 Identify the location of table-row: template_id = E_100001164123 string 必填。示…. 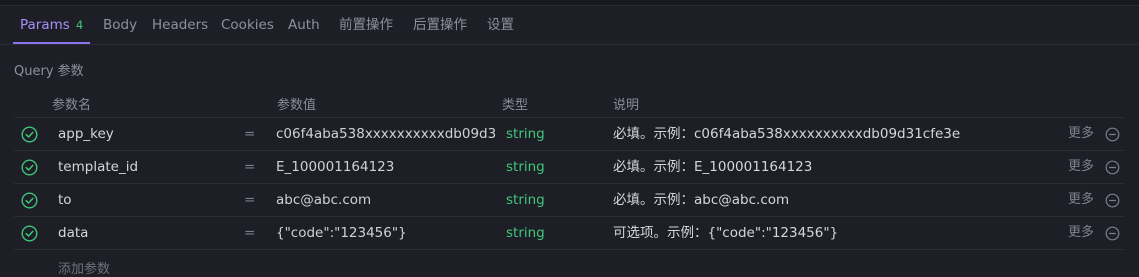
(569, 167).